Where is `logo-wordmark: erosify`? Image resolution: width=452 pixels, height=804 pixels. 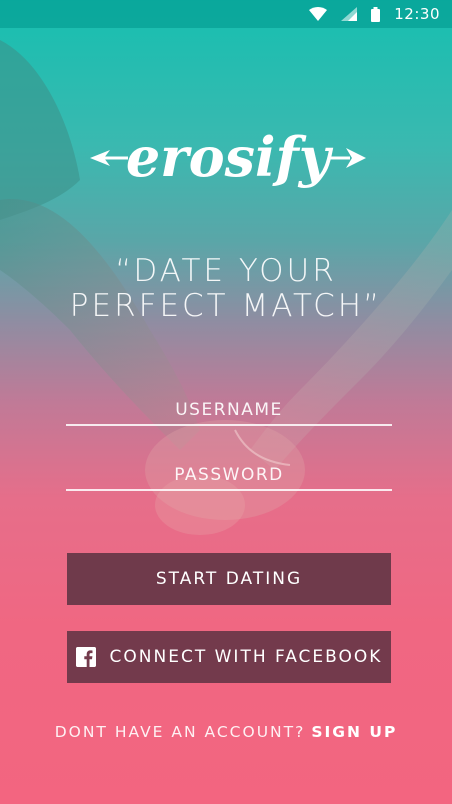
logo-wordmark: erosify is located at coordinates (230, 157).